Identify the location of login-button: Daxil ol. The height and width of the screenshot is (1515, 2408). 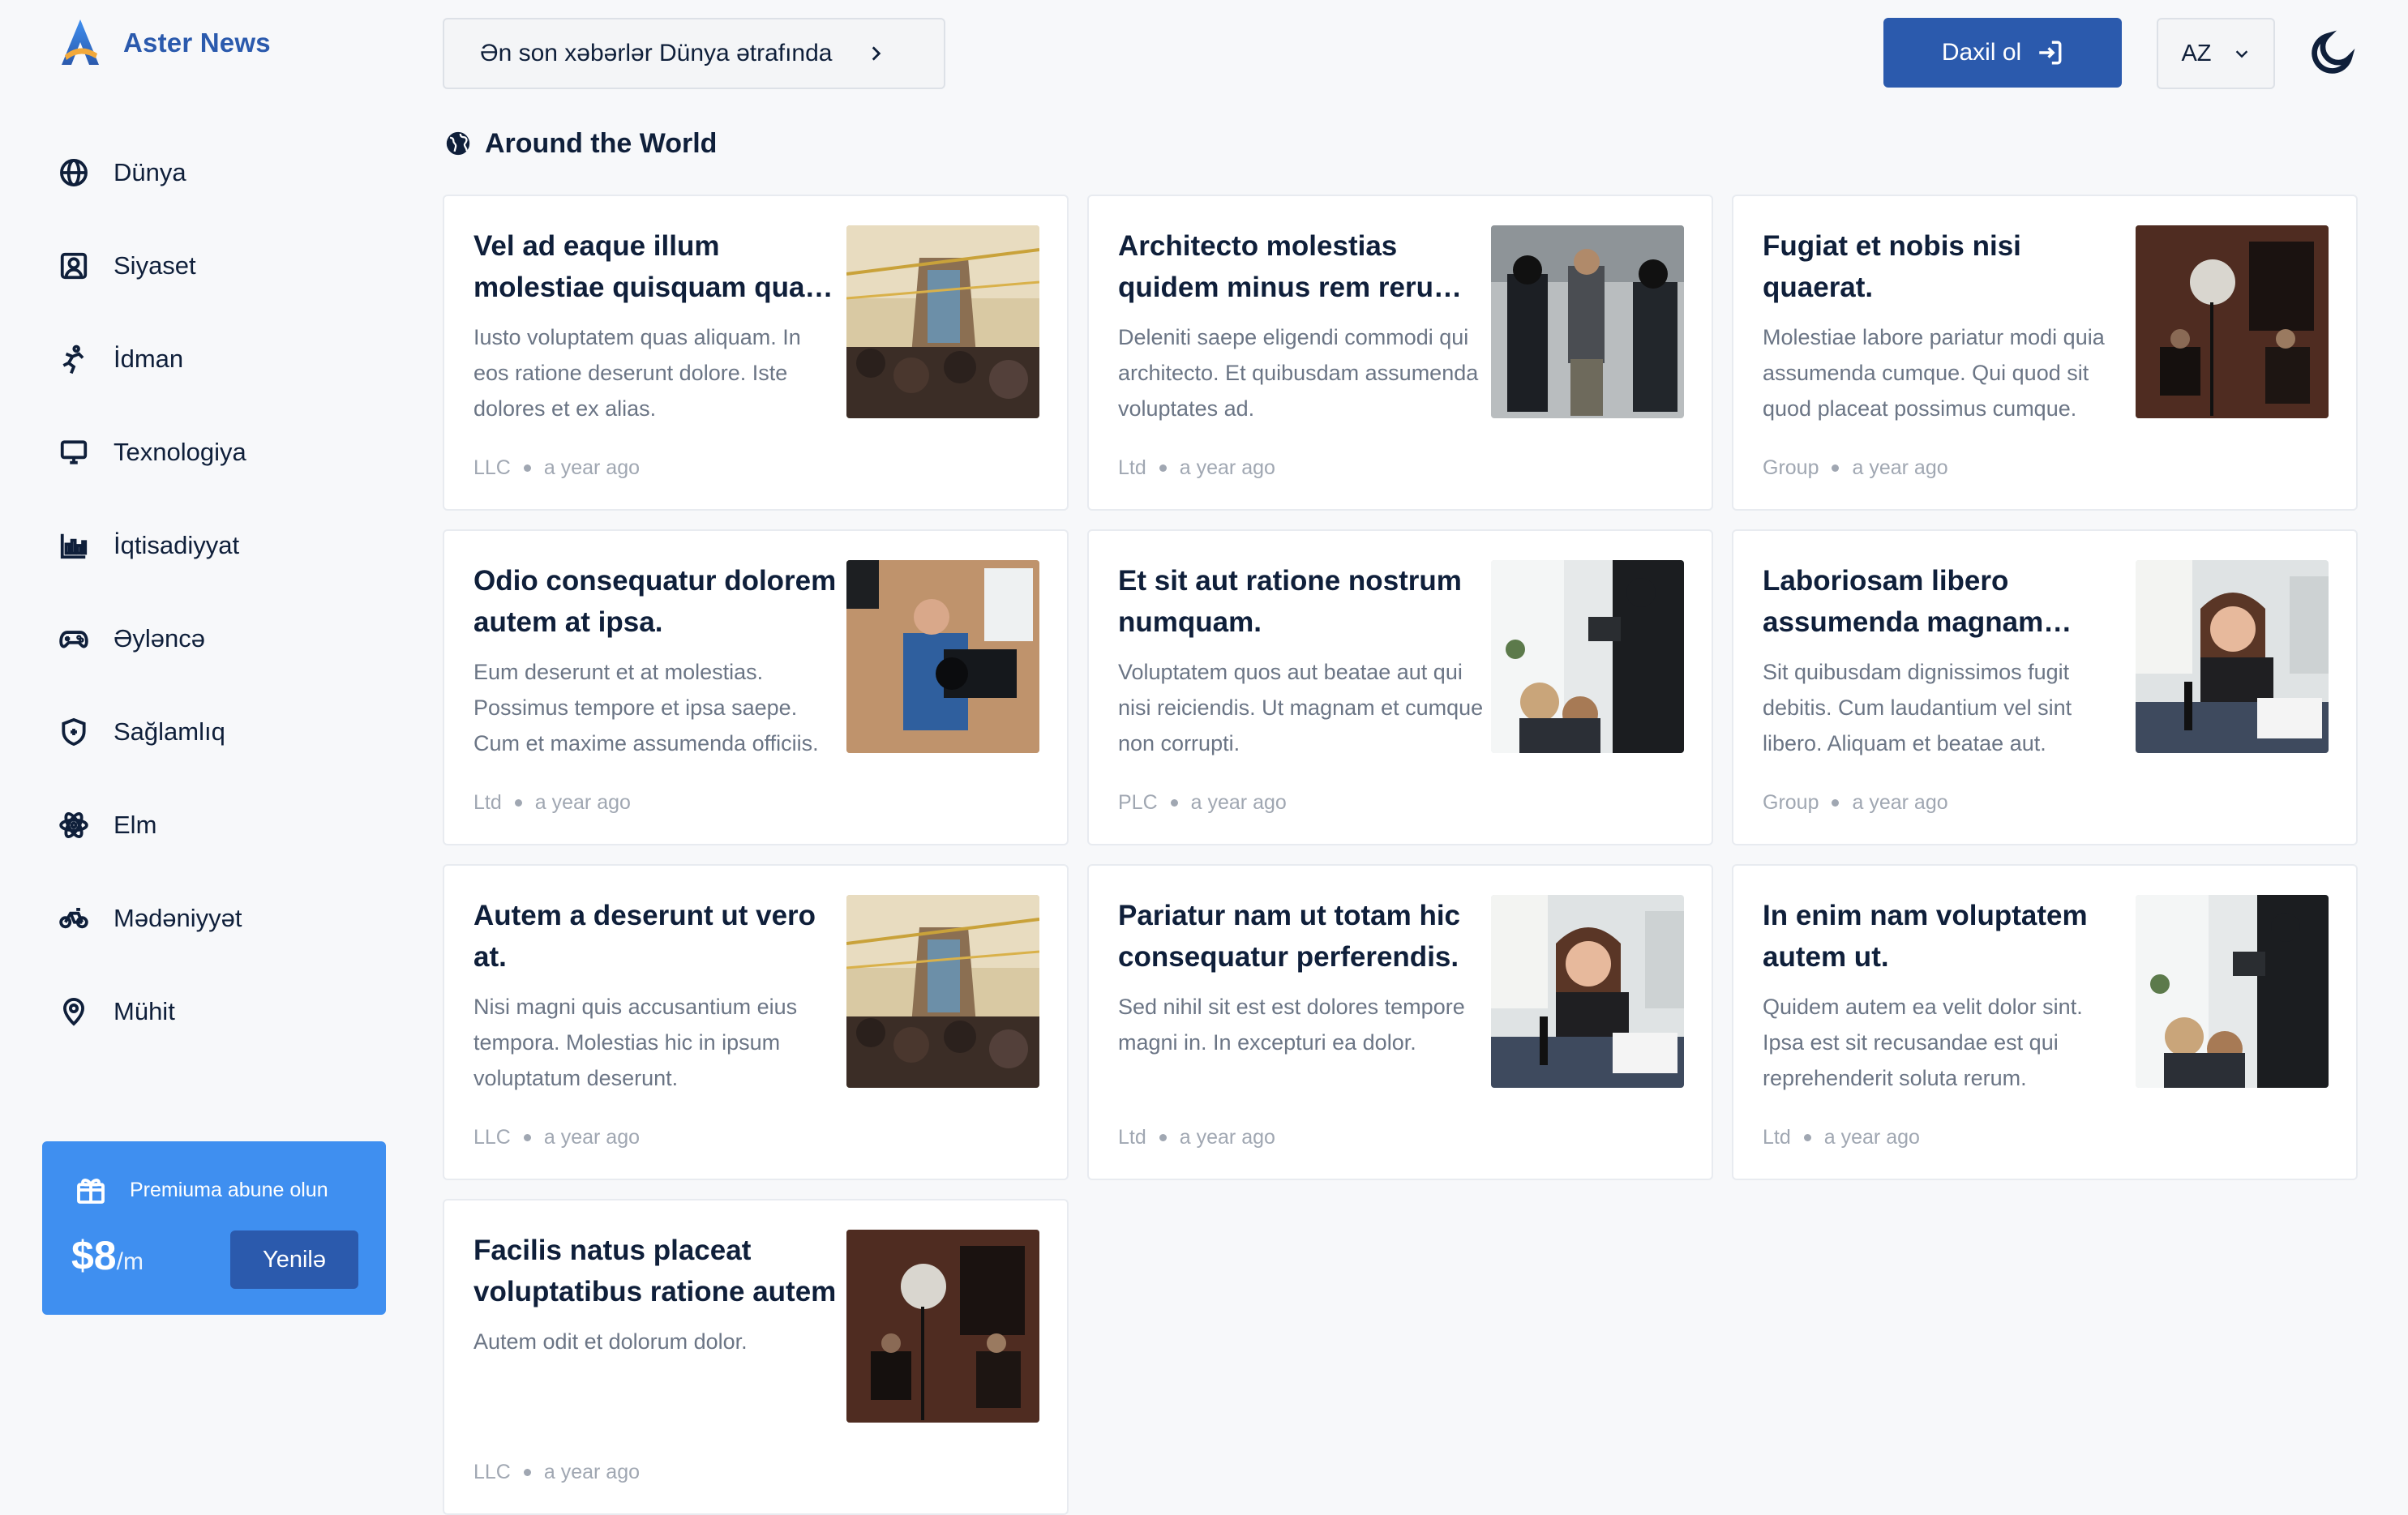
(2003, 53).